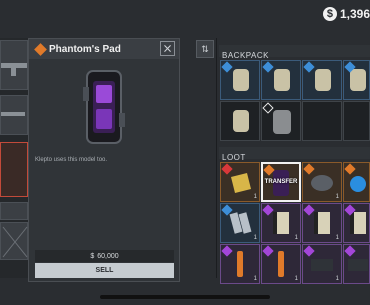  Describe the element at coordinates (240, 223) in the screenshot. I see `loot-slot-5: 1` at that location.